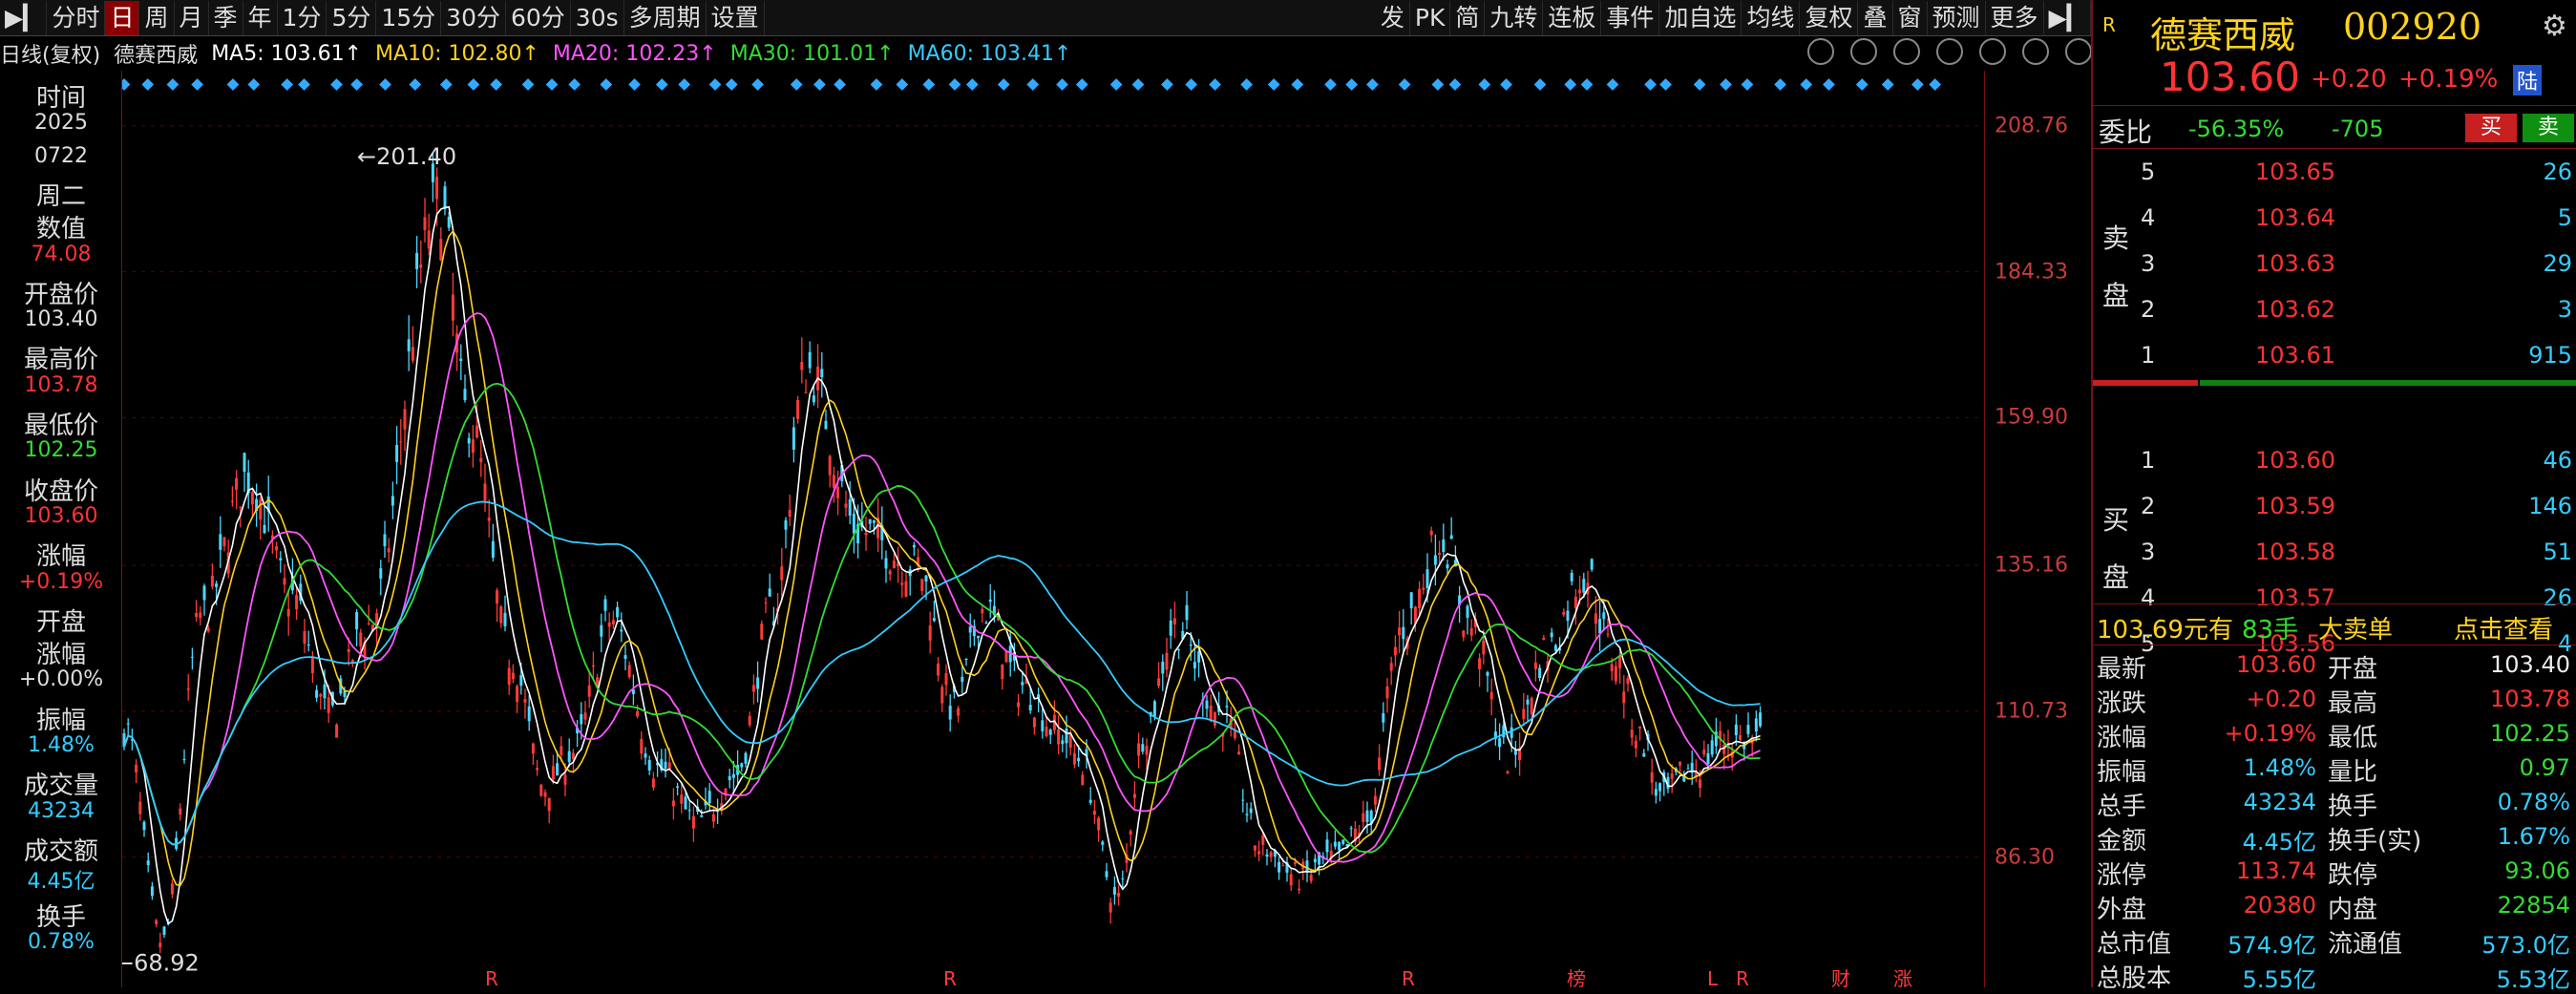  I want to click on period-tab-9: 30分, so click(473, 18).